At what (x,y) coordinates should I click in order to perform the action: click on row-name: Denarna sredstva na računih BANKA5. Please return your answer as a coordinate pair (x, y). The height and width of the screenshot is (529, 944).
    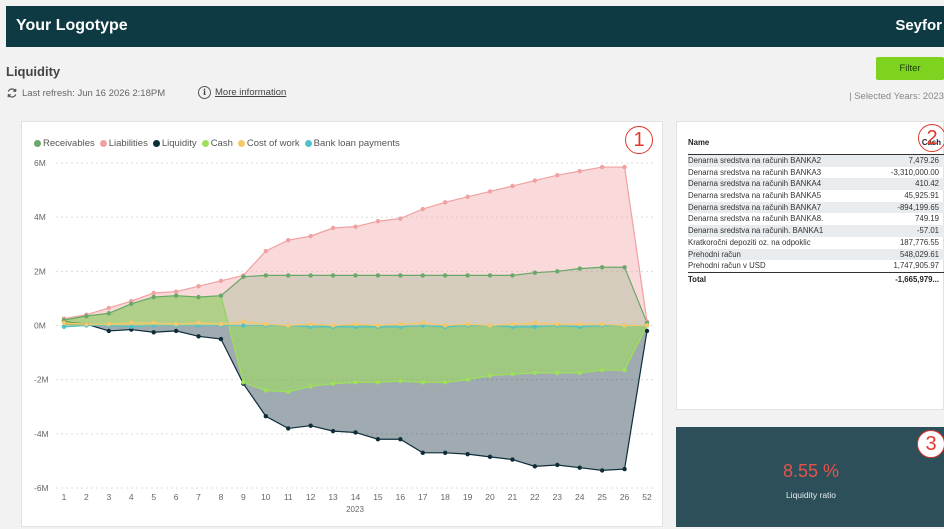
    Looking at the image, I should click on (755, 196).